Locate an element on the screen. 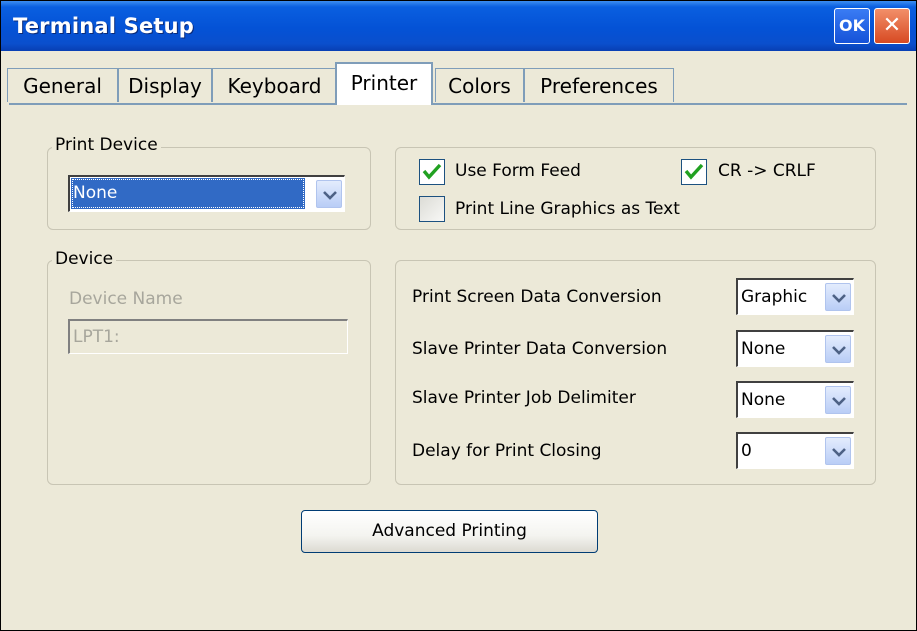 The height and width of the screenshot is (631, 917). use-form-feed-label: Use Form Feed is located at coordinates (518, 171).